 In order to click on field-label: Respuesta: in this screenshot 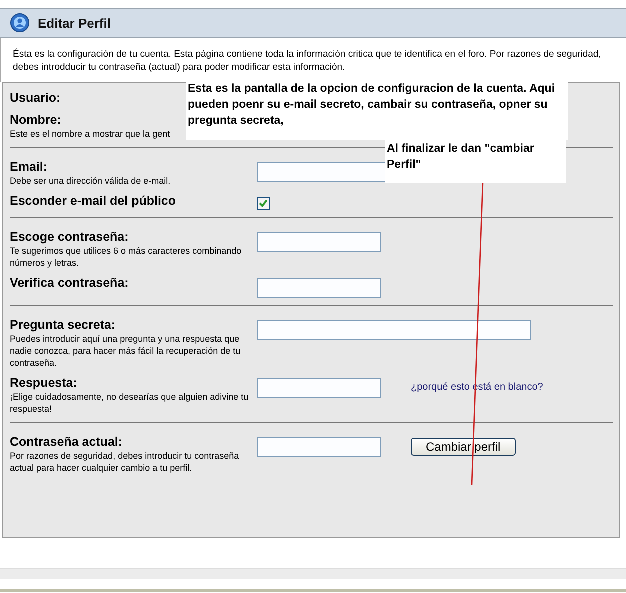, I will do `click(44, 383)`.